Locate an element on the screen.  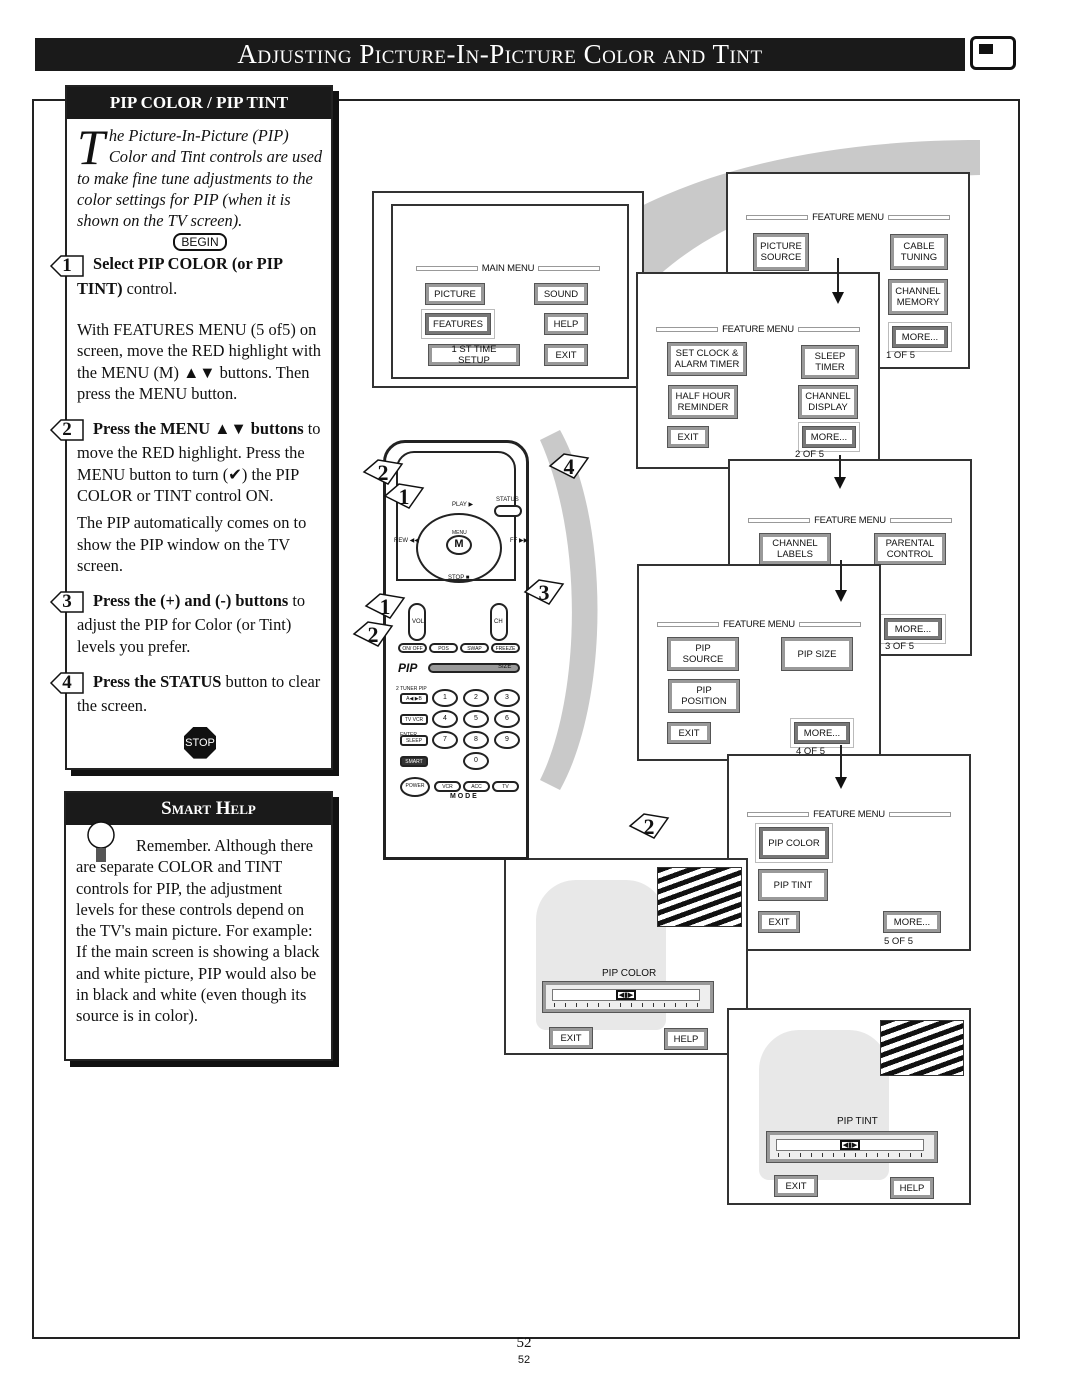
pip-window-picture is located at coordinates (922, 1048).